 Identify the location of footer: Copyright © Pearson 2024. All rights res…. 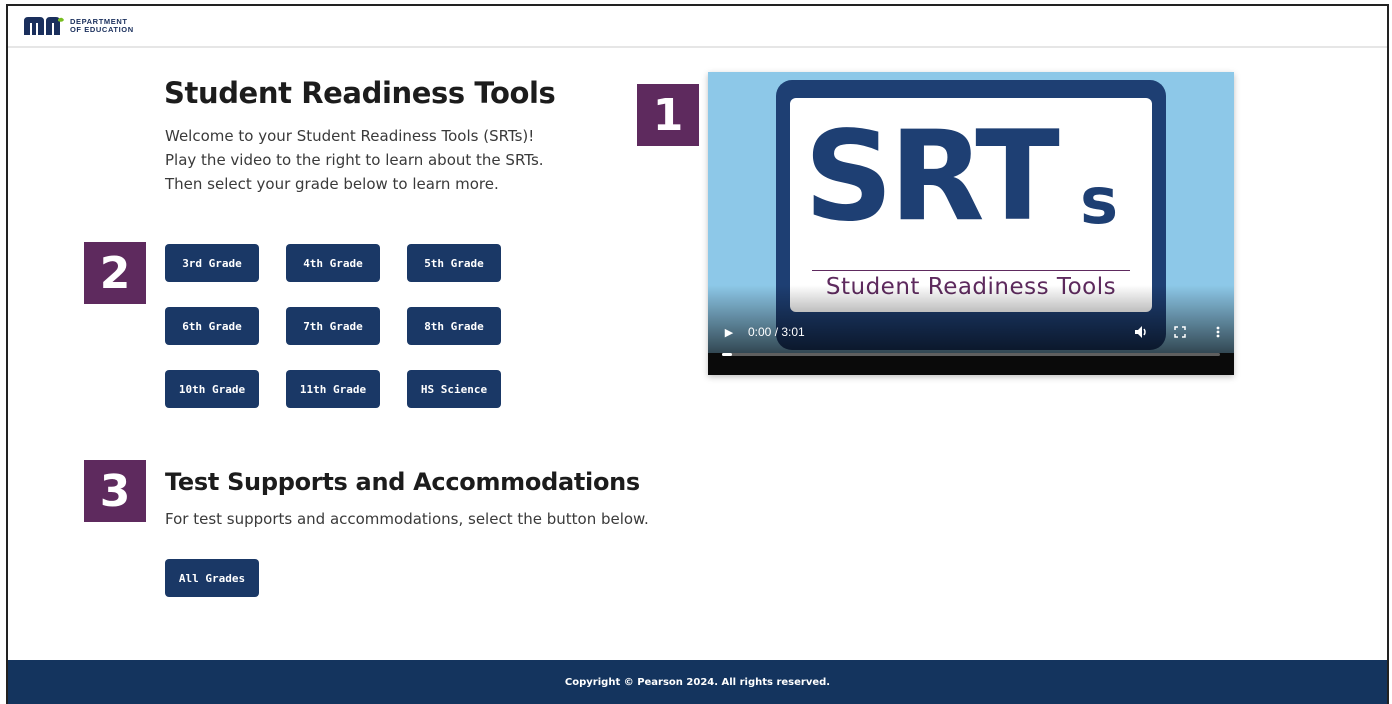
(697, 682).